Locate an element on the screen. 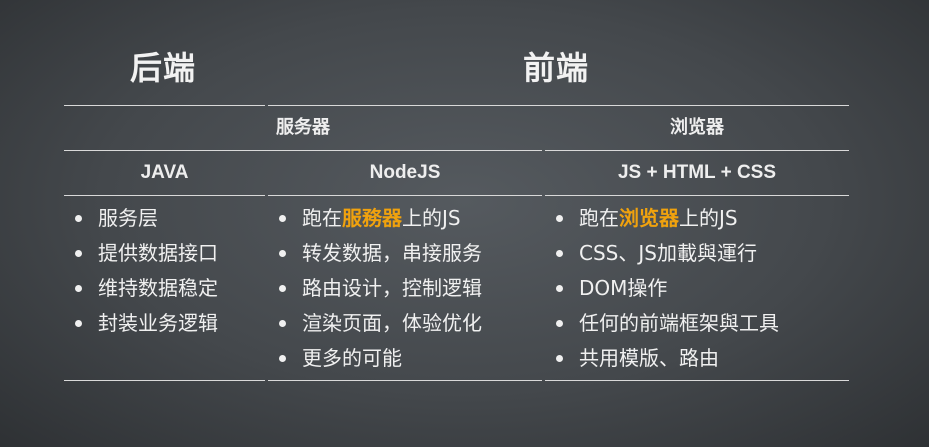 The height and width of the screenshot is (447, 929). list-item-text: 服务层 is located at coordinates (128, 218).